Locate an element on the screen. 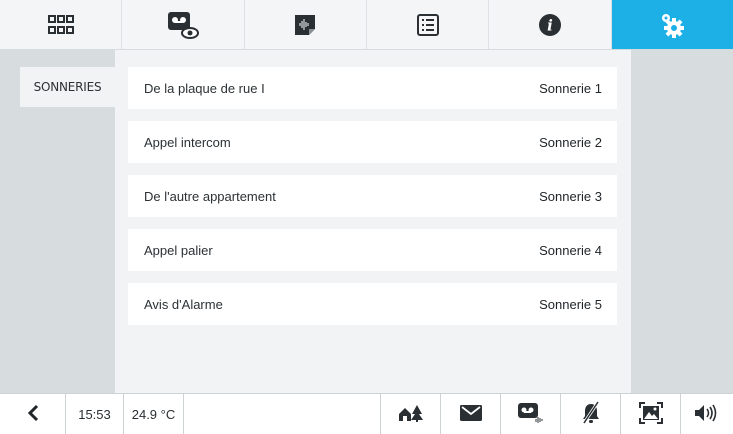 This screenshot has height=434, width=733. mail-icon is located at coordinates (470, 414).